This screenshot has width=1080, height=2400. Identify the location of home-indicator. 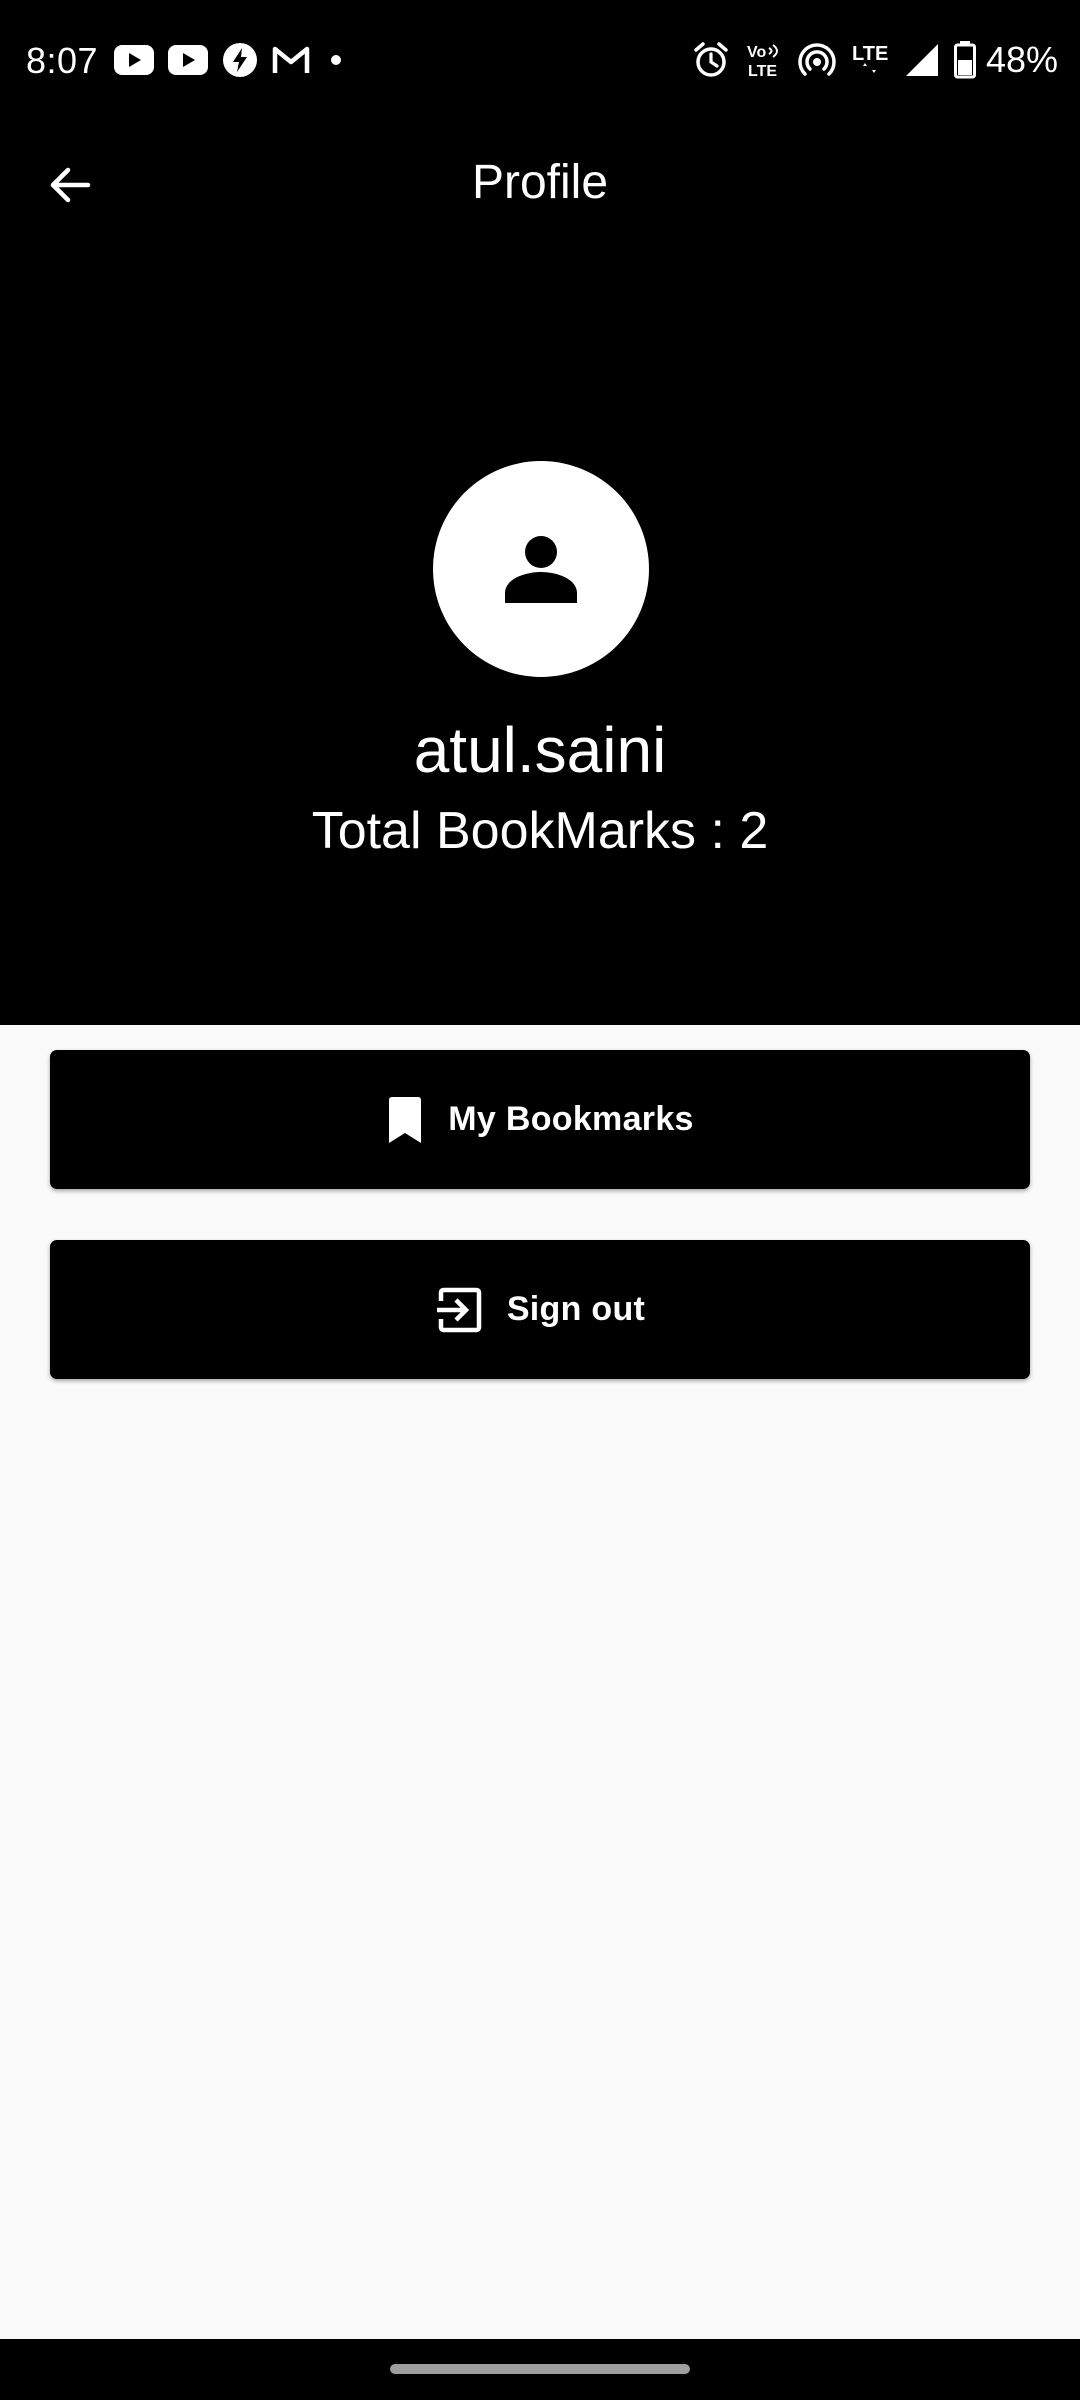
(540, 2369).